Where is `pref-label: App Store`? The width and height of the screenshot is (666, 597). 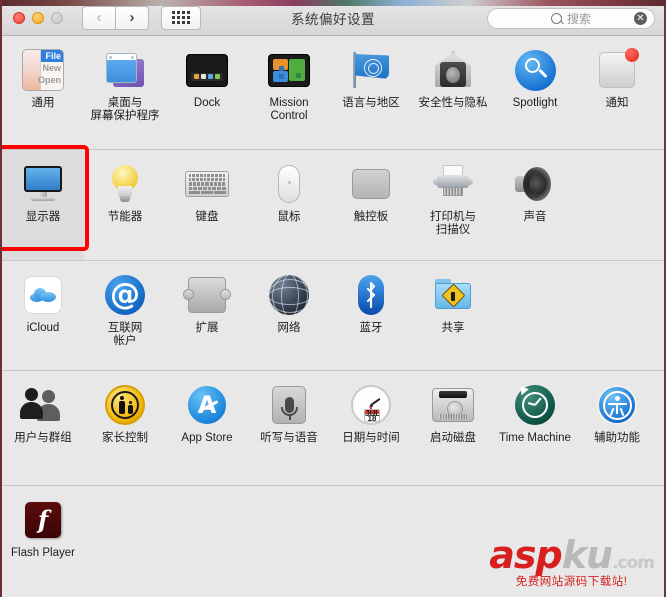
pref-label: App Store is located at coordinates (207, 438).